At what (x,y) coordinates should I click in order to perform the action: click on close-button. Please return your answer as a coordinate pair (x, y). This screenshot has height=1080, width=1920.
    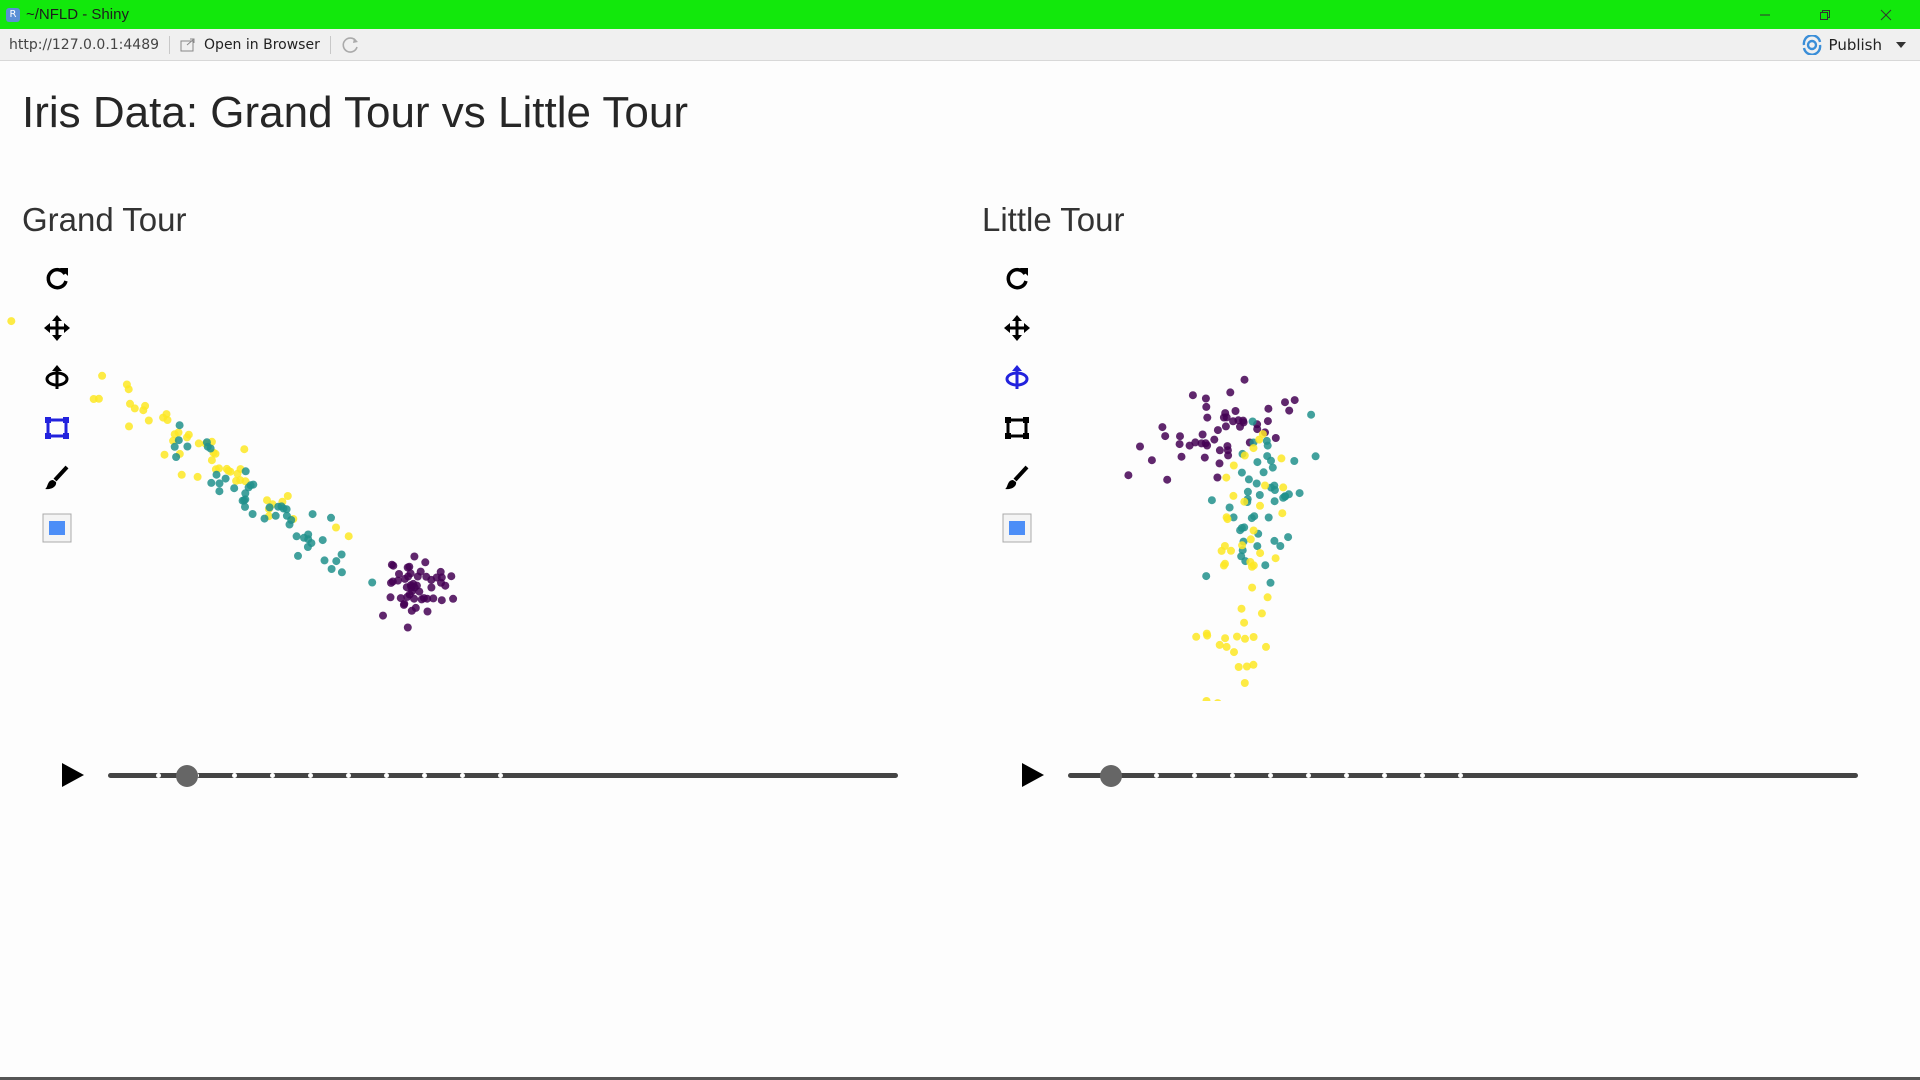
    Looking at the image, I should click on (1886, 14).